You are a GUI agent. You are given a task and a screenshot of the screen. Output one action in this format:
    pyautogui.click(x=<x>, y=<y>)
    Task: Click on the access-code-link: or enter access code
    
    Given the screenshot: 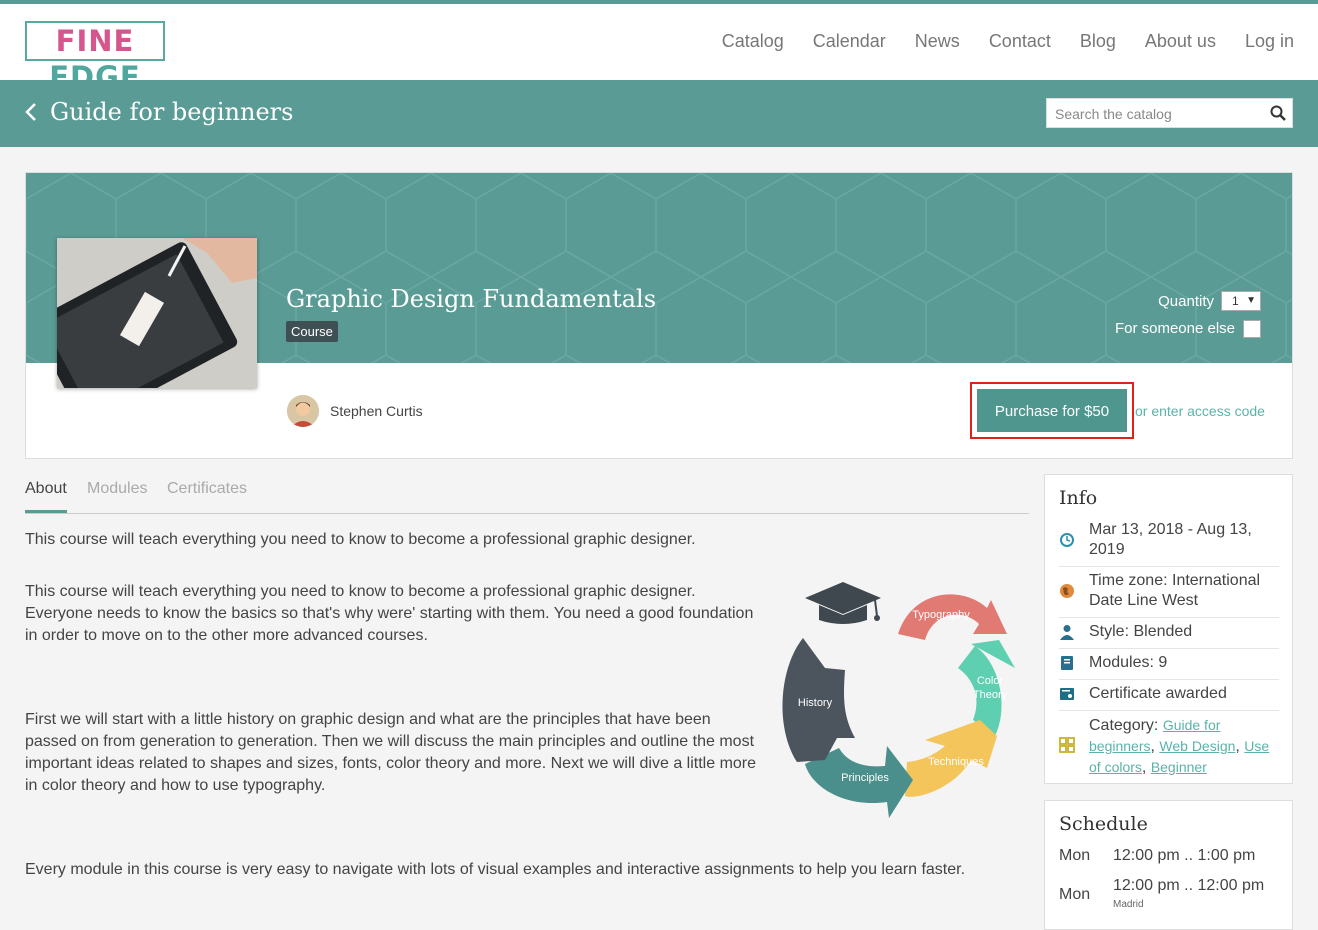 What is the action you would take?
    pyautogui.click(x=1200, y=411)
    